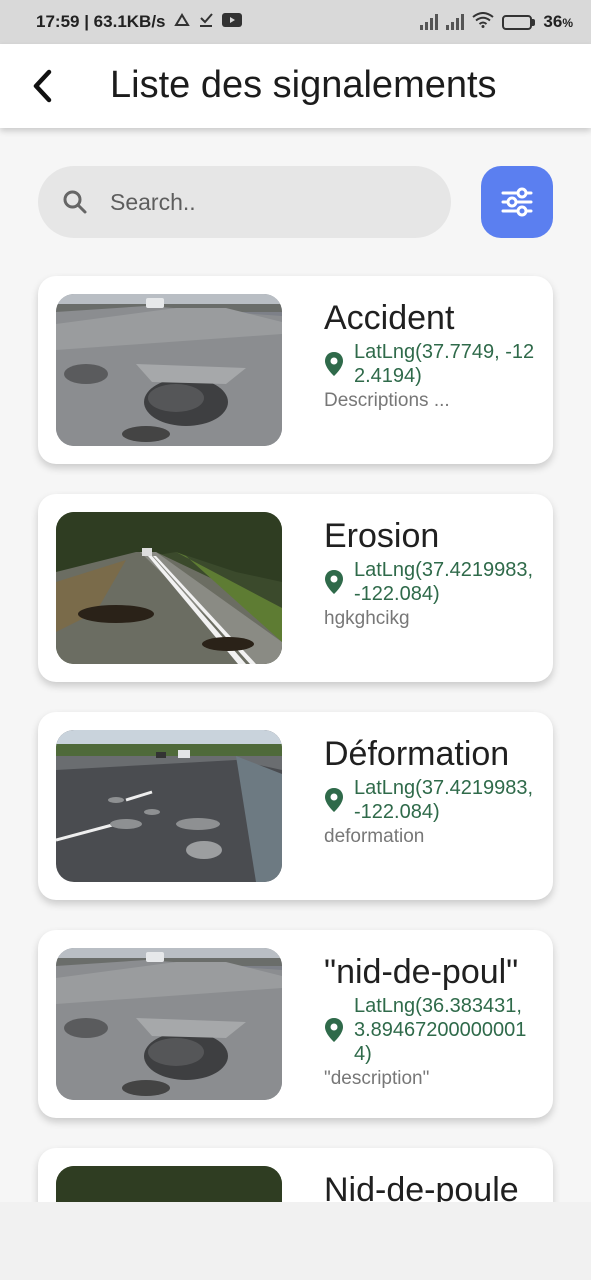  Describe the element at coordinates (440, 1030) in the screenshot. I see `report-coordinates: LatLng(36.383431, 3.894672000000014)` at that location.